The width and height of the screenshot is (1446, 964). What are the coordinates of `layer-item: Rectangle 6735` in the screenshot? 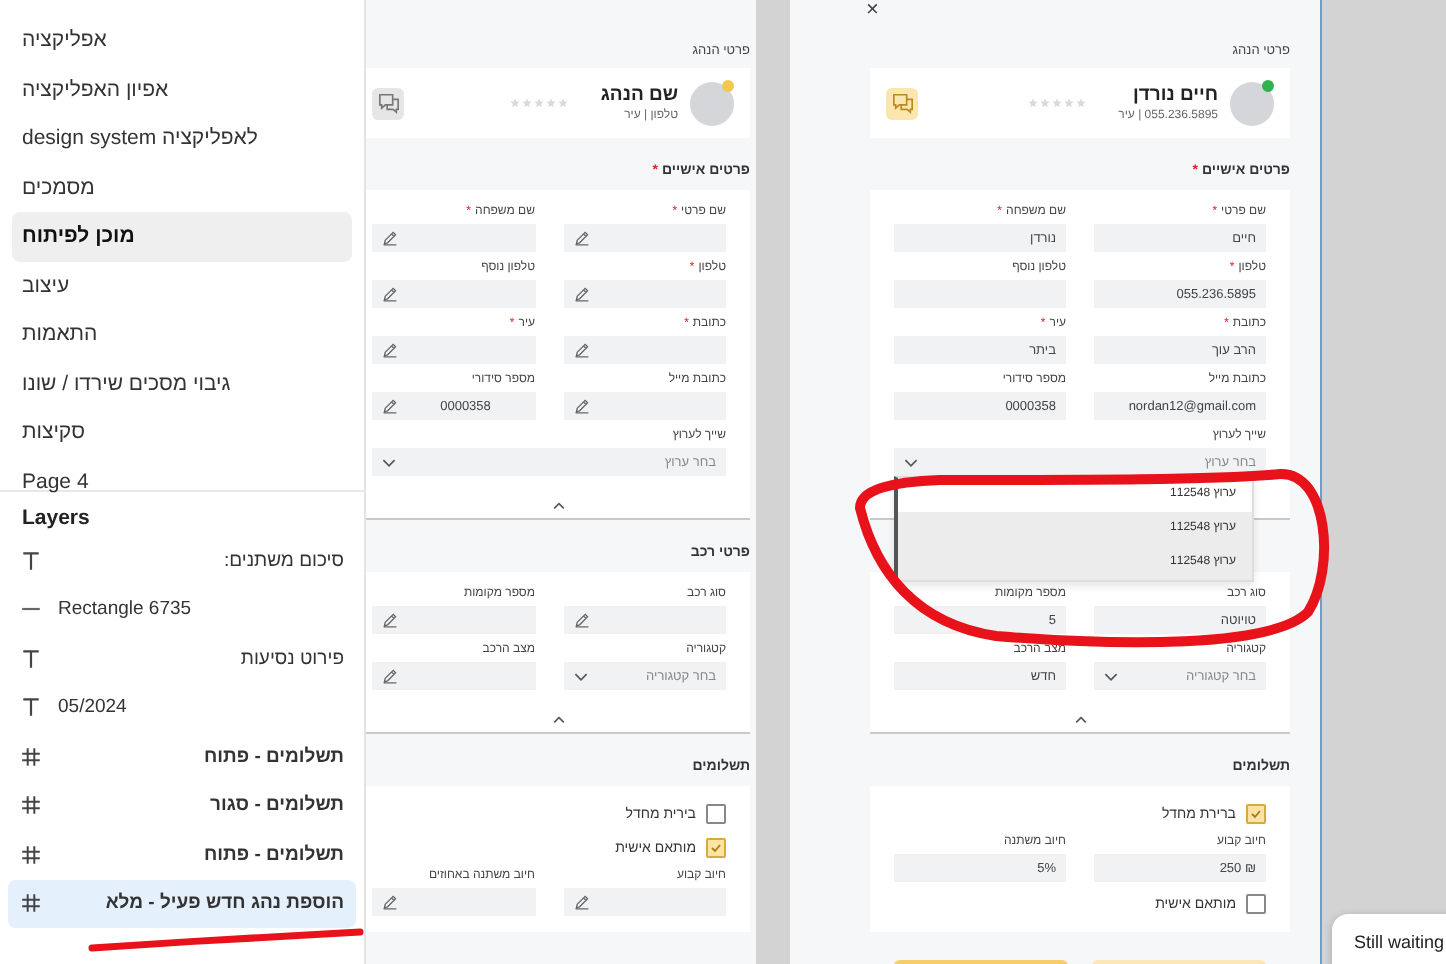 It's located at (182, 609).